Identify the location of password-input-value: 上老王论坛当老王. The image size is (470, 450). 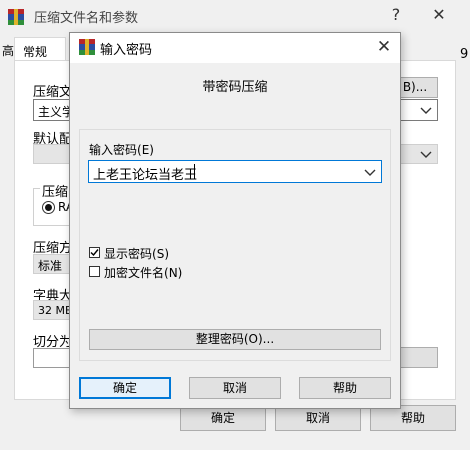
(145, 175).